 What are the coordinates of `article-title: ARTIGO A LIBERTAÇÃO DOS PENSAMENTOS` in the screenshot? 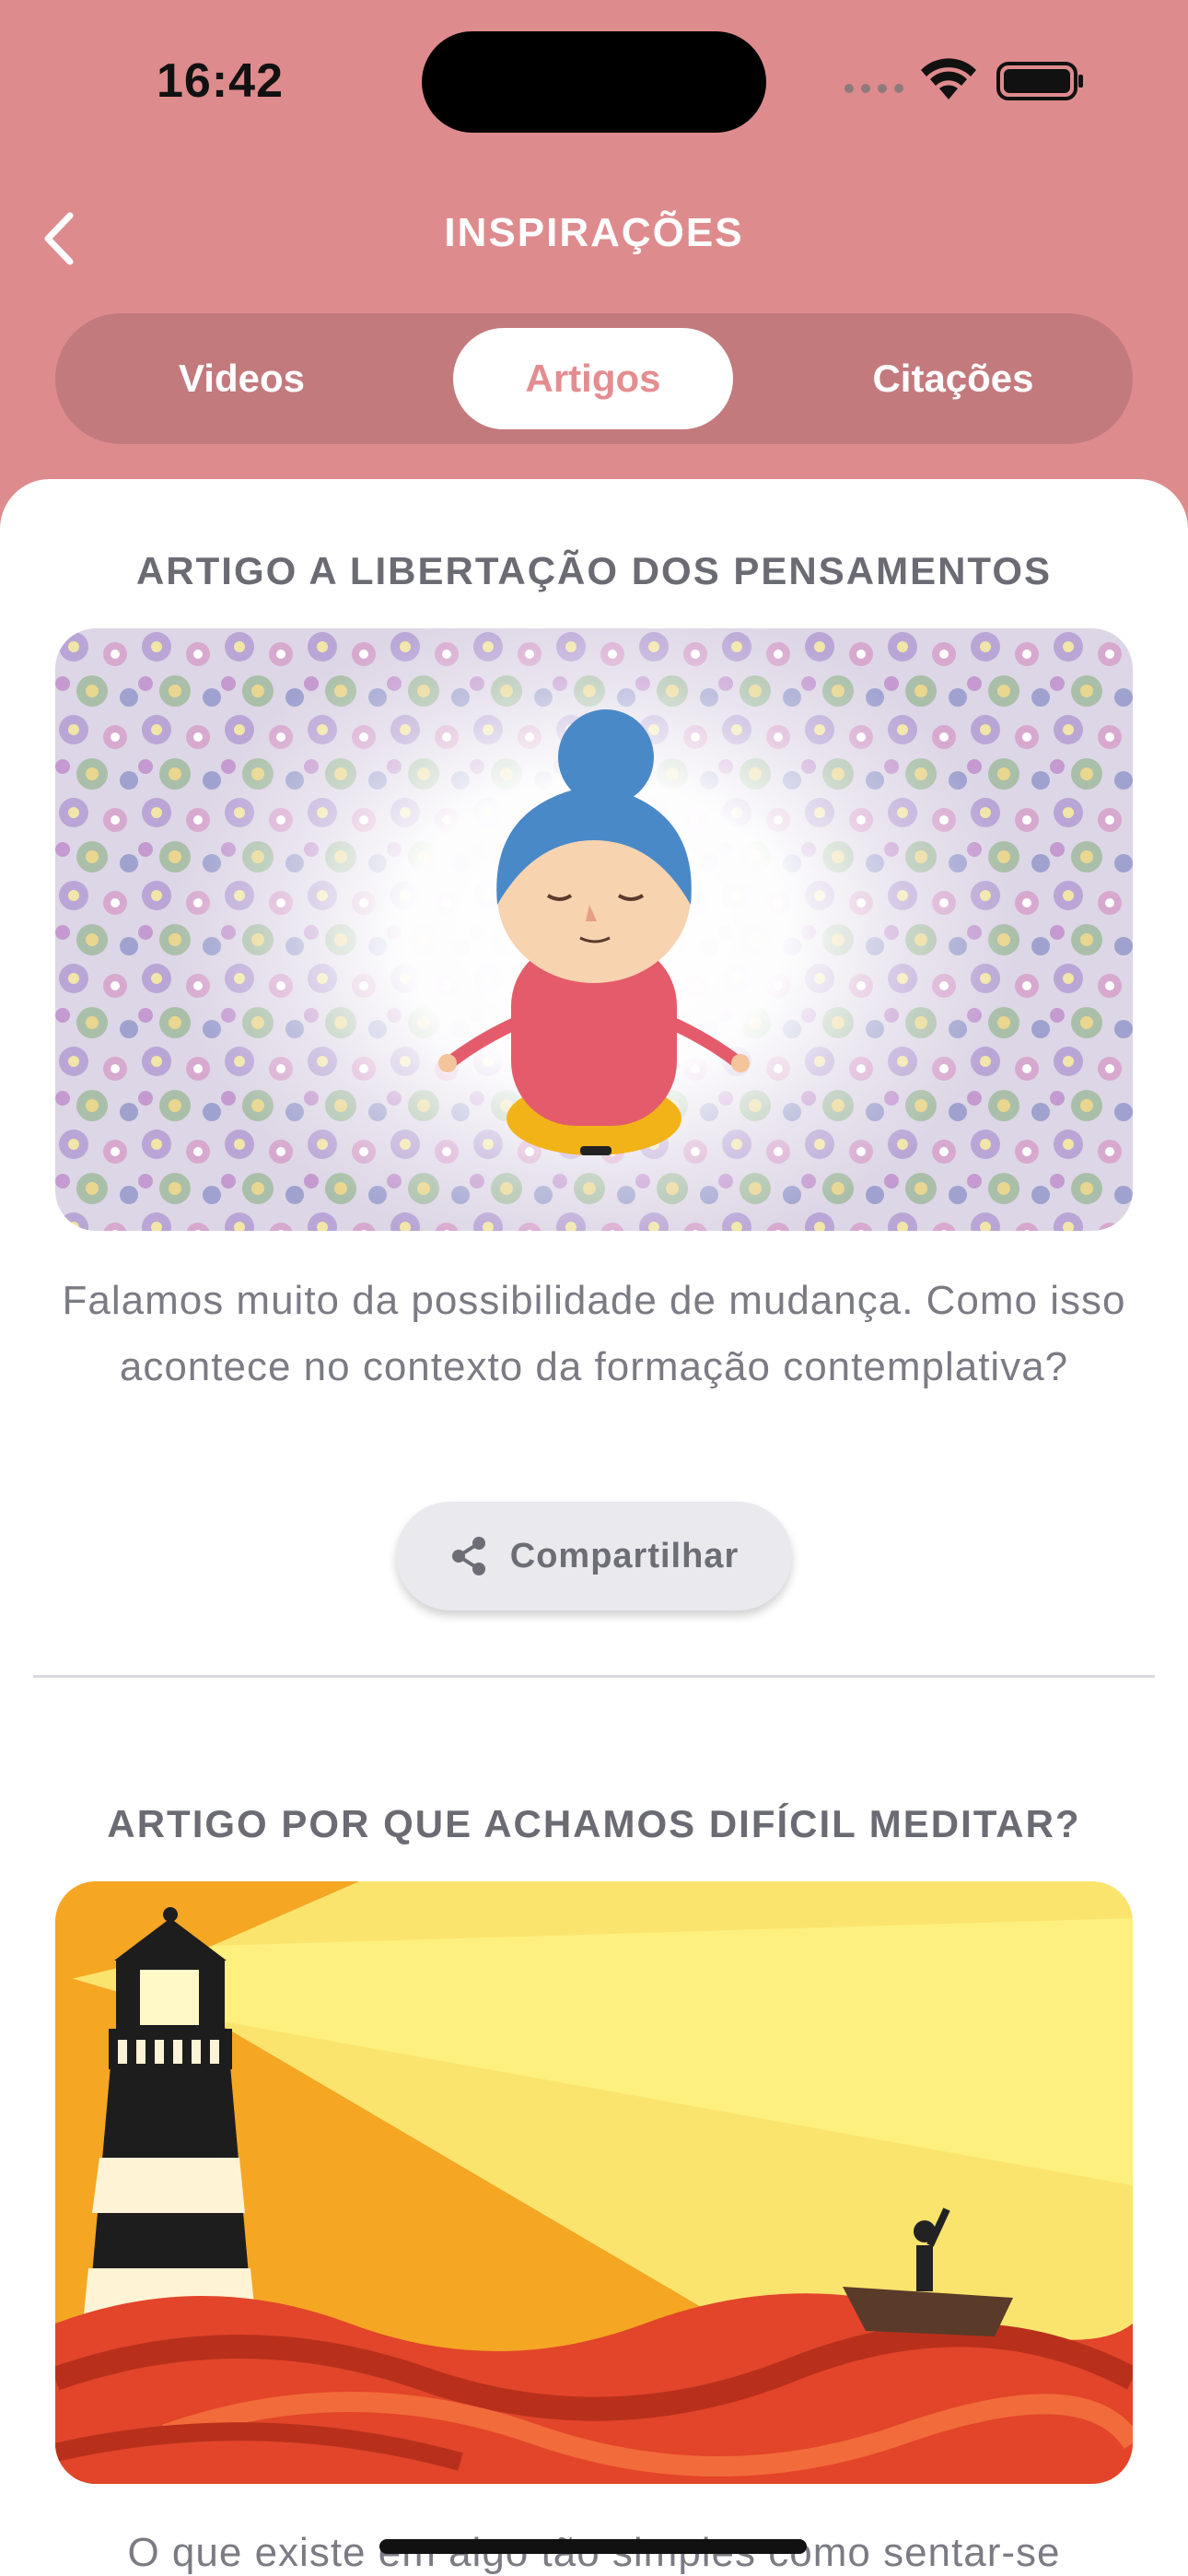 It's located at (594, 570).